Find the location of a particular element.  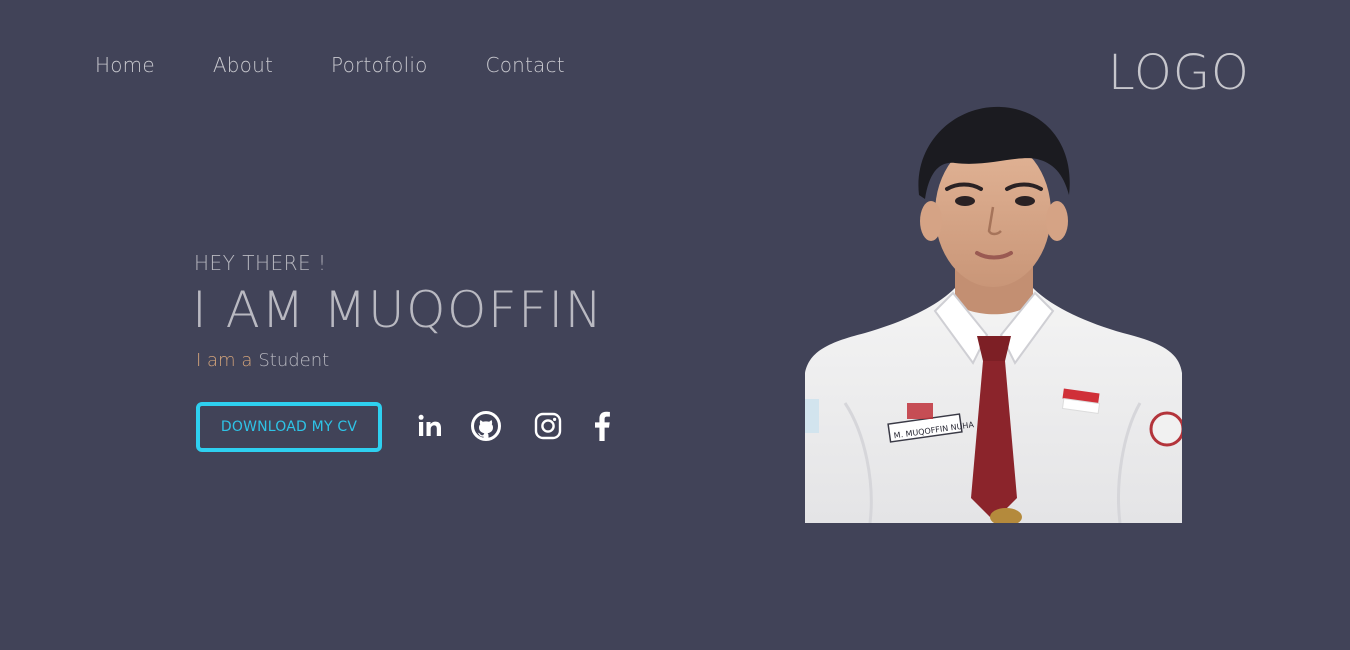

social-links is located at coordinates (516, 426).